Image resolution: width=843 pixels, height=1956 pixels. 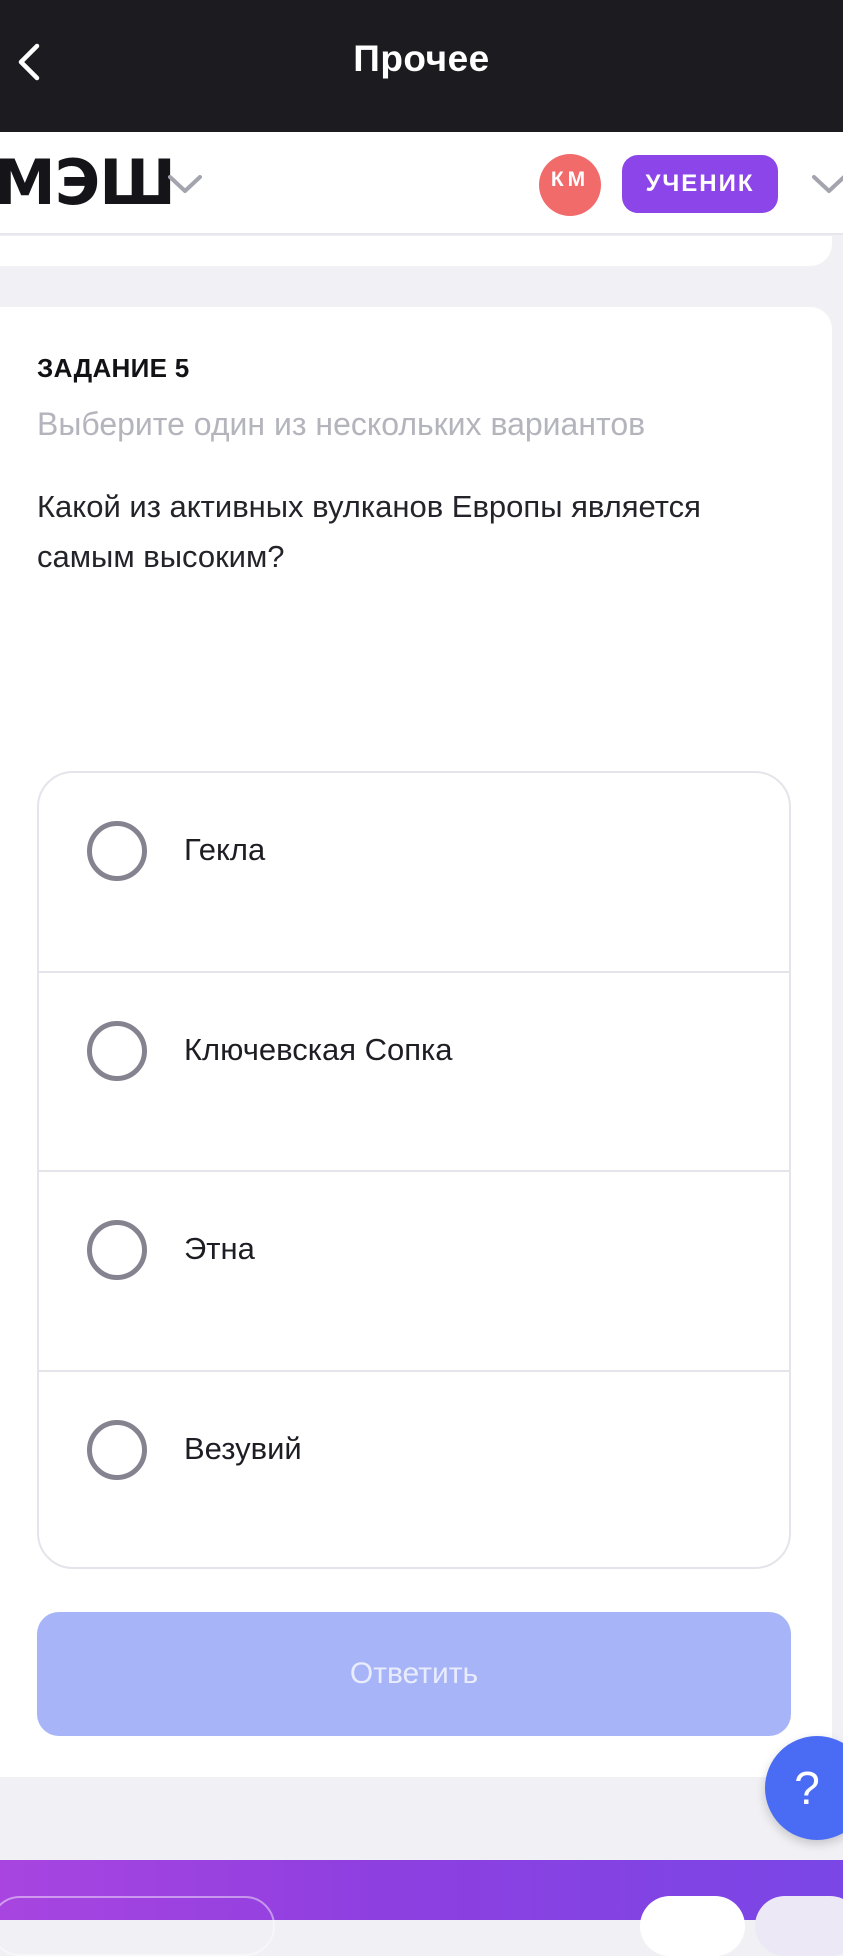 I want to click on page-title: Прочее, so click(x=421, y=58).